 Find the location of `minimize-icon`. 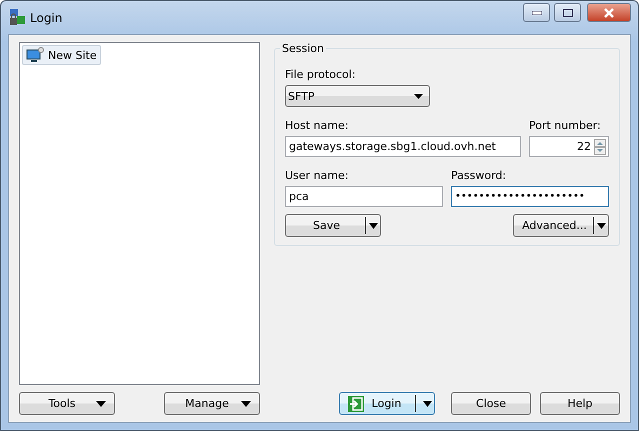

minimize-icon is located at coordinates (537, 12).